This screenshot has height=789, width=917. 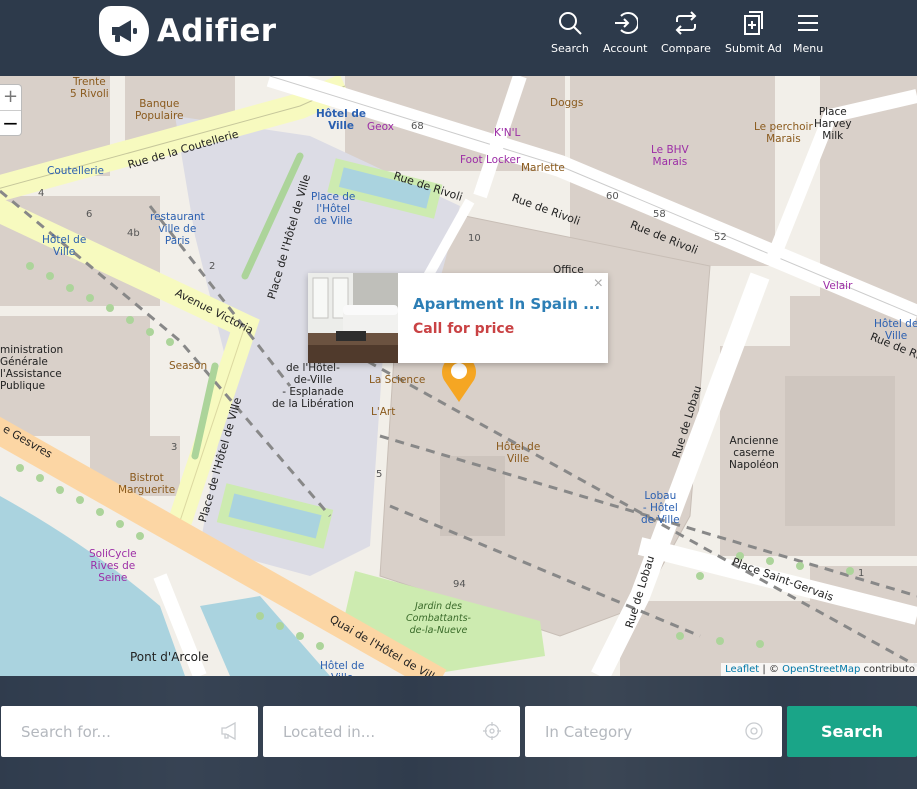 I want to click on house-number: 58, so click(x=659, y=214).